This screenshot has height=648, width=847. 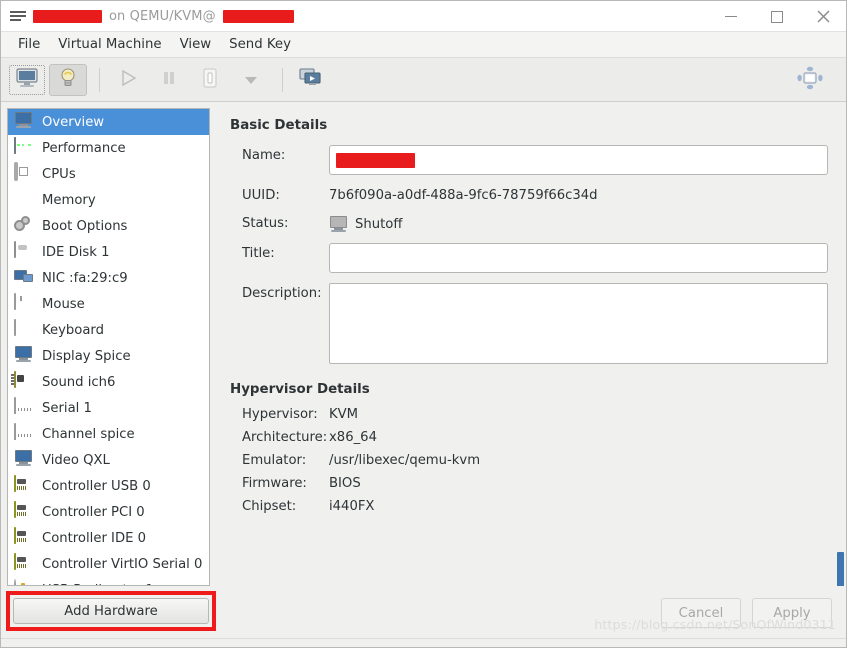 I want to click on sidebar-item-label: USB Redirector 1, so click(x=98, y=584).